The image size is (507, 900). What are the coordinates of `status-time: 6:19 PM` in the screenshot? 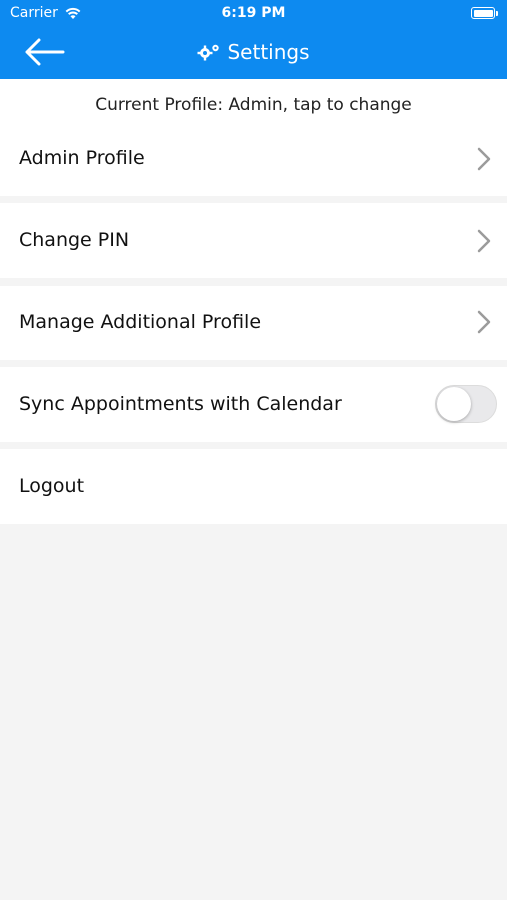 It's located at (253, 13).